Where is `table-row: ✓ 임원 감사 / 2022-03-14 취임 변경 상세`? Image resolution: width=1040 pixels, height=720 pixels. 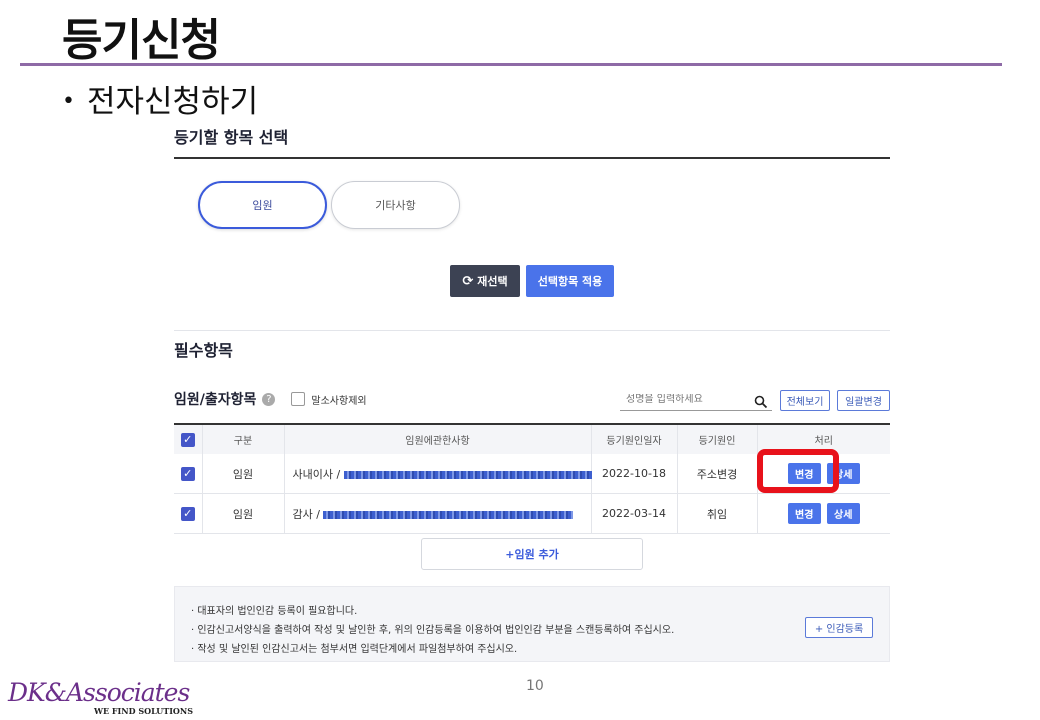
table-row: ✓ 임원 감사 / 2022-03-14 취임 변경 상세 is located at coordinates (532, 513).